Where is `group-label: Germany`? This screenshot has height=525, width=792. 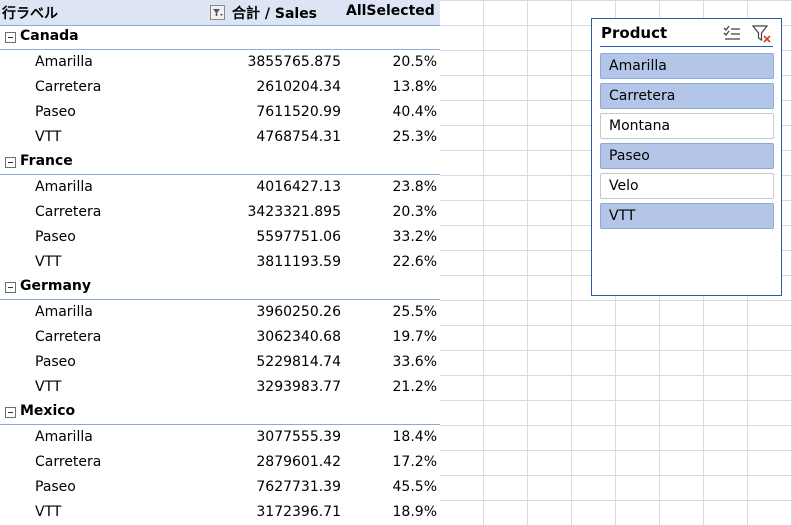 group-label: Germany is located at coordinates (56, 286).